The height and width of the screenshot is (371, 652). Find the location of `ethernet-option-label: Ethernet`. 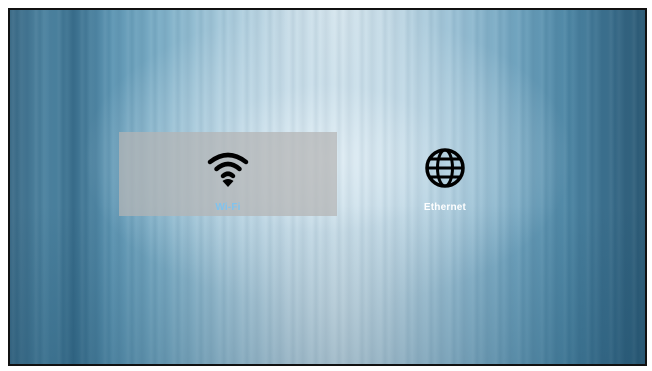

ethernet-option-label: Ethernet is located at coordinates (445, 207).